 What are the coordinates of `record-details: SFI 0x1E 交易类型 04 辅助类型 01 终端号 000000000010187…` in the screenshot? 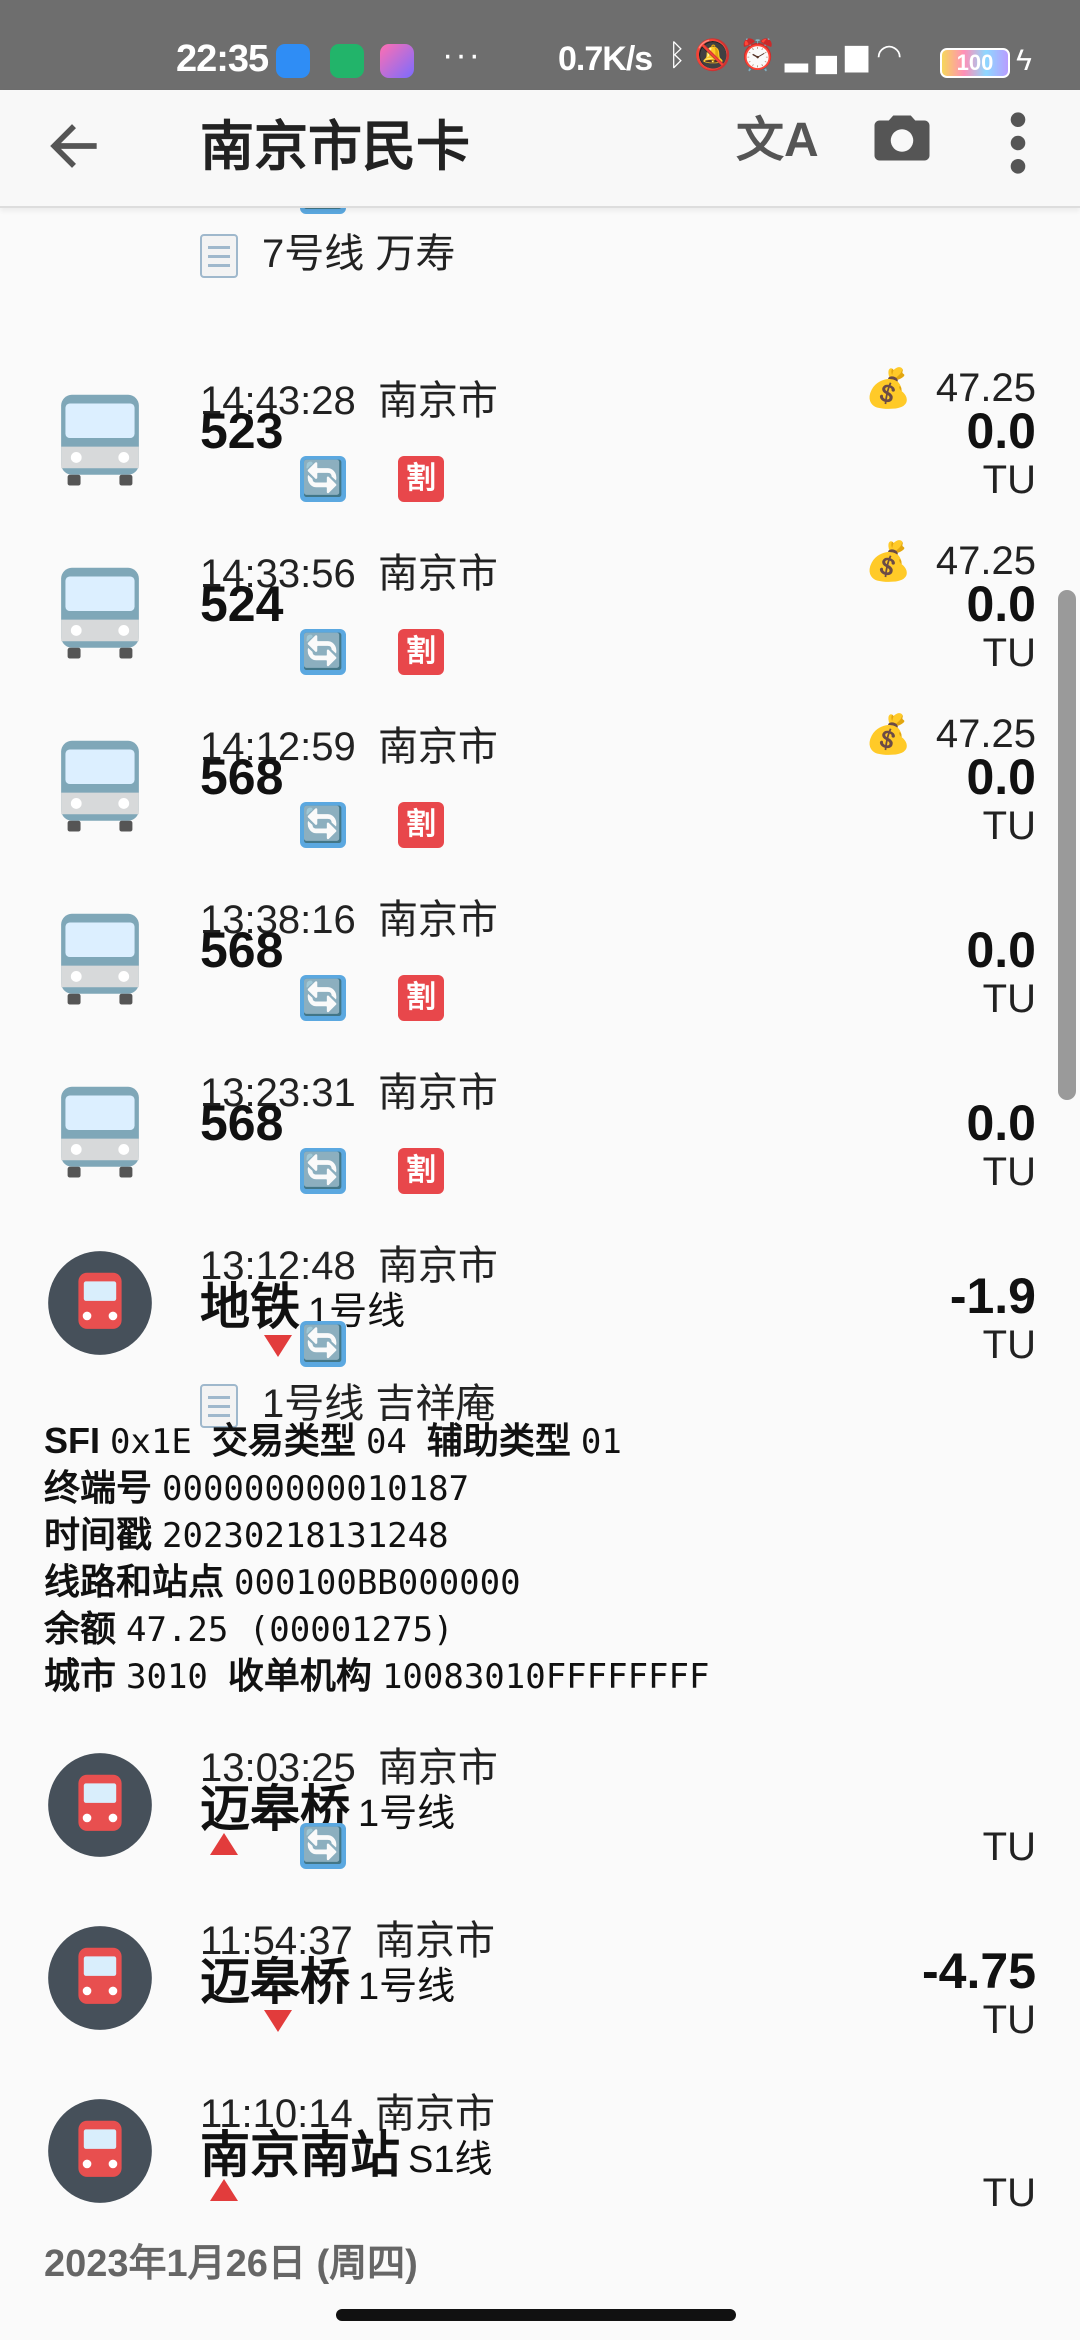 It's located at (544, 1558).